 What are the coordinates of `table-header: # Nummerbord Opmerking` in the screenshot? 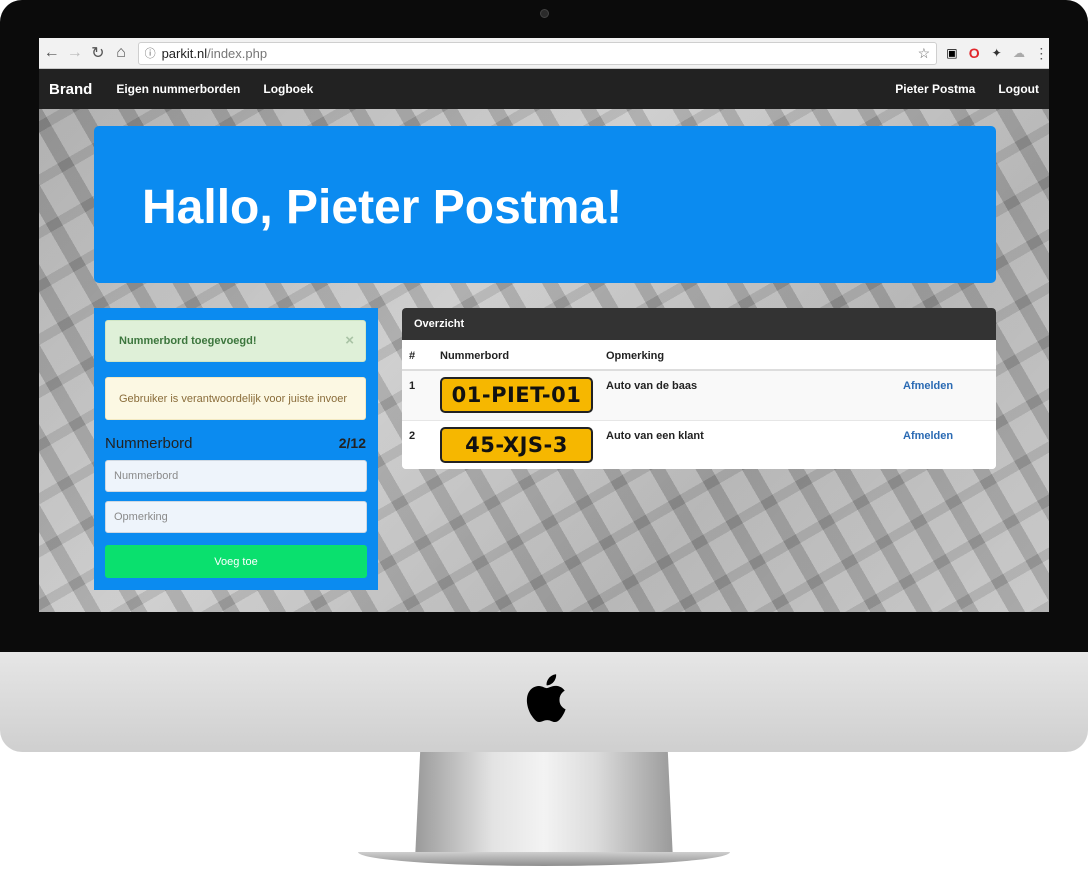 It's located at (699, 355).